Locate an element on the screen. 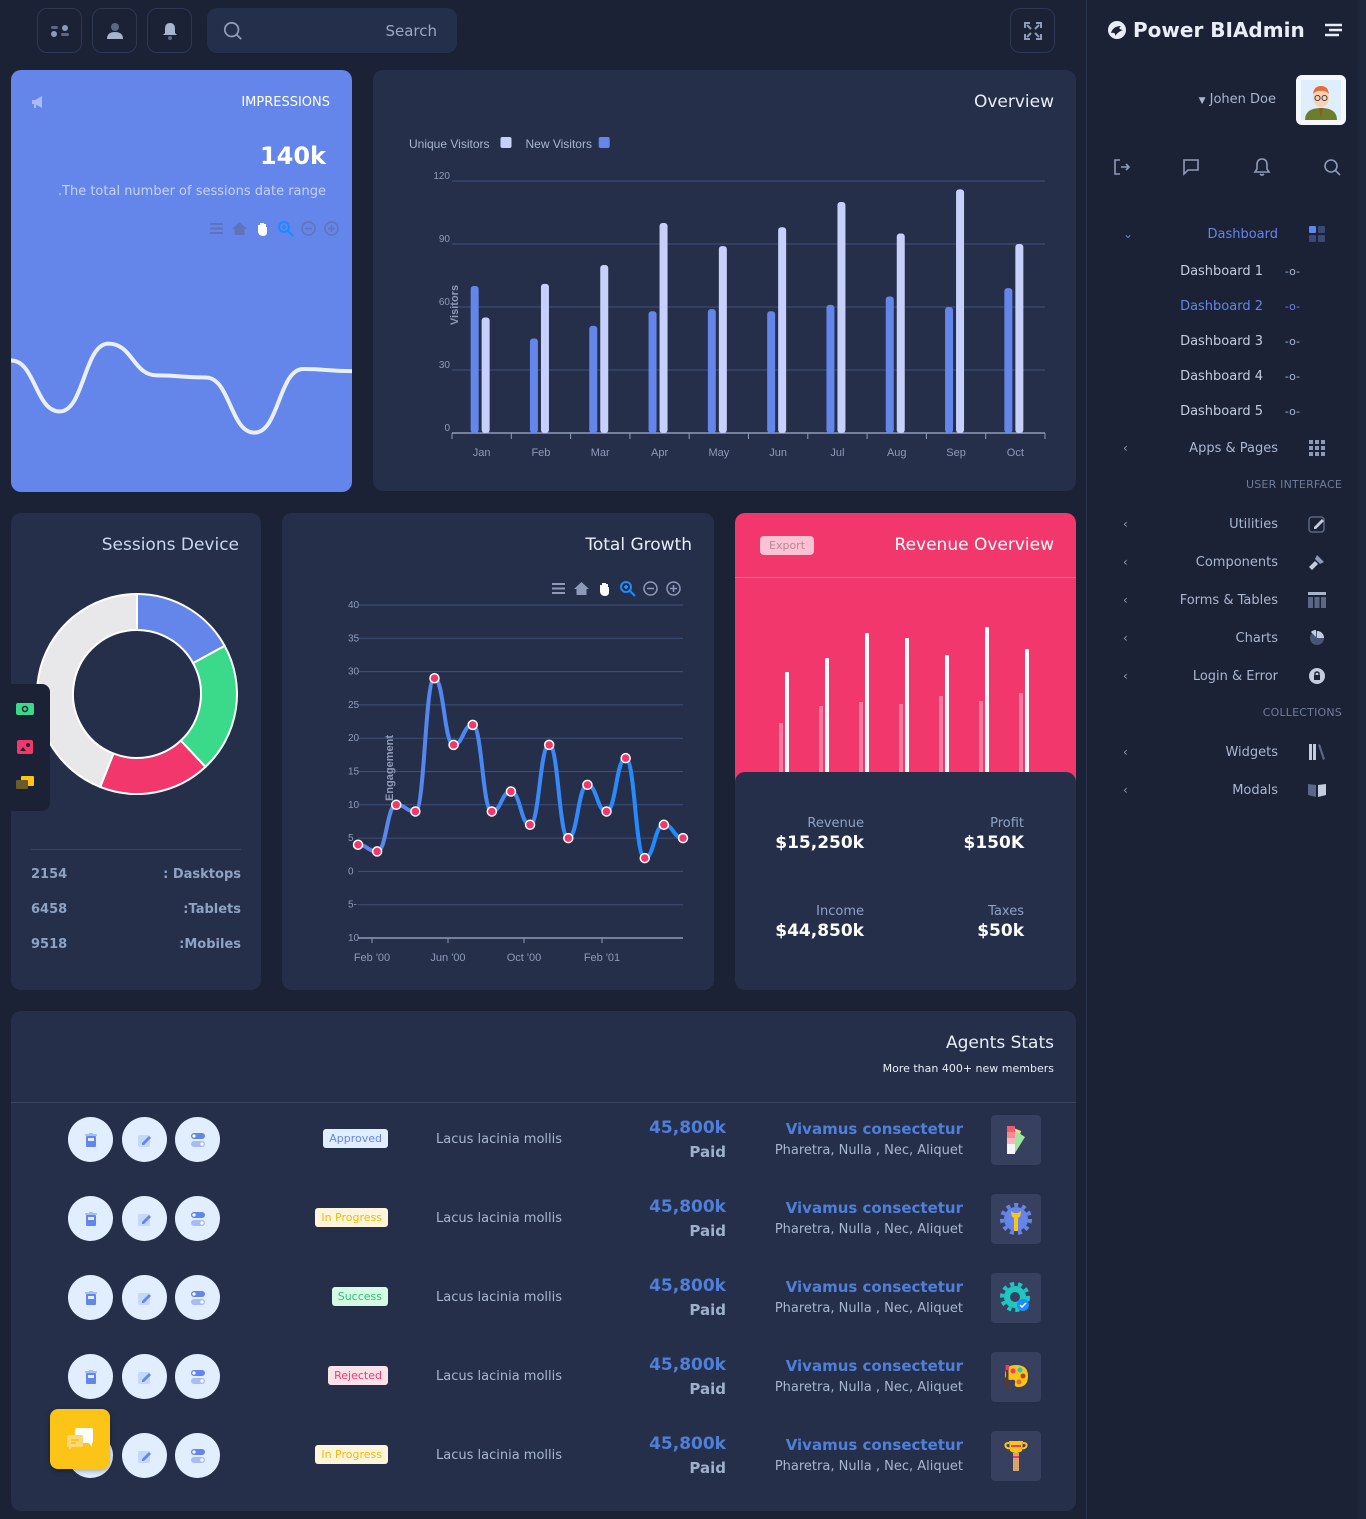 The height and width of the screenshot is (1519, 1366). status-badge: Approved is located at coordinates (355, 1138).